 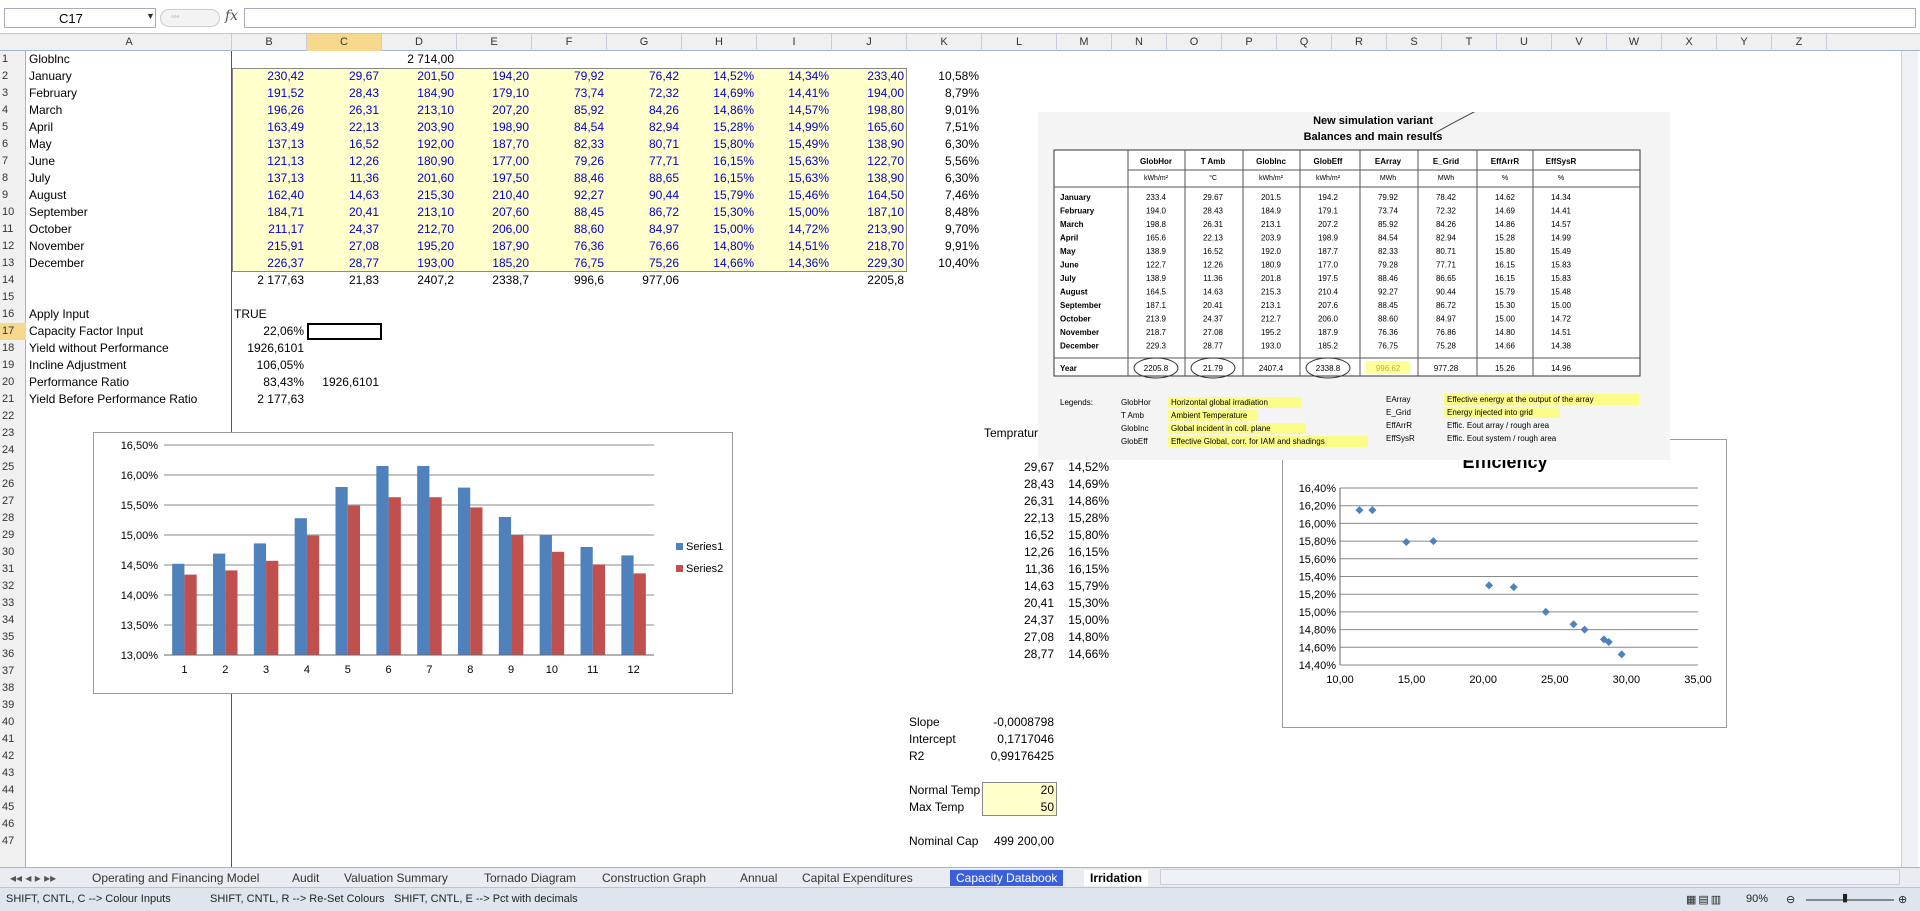 What do you see at coordinates (794, 263) in the screenshot?
I see `cell-I13: 14,36%` at bounding box center [794, 263].